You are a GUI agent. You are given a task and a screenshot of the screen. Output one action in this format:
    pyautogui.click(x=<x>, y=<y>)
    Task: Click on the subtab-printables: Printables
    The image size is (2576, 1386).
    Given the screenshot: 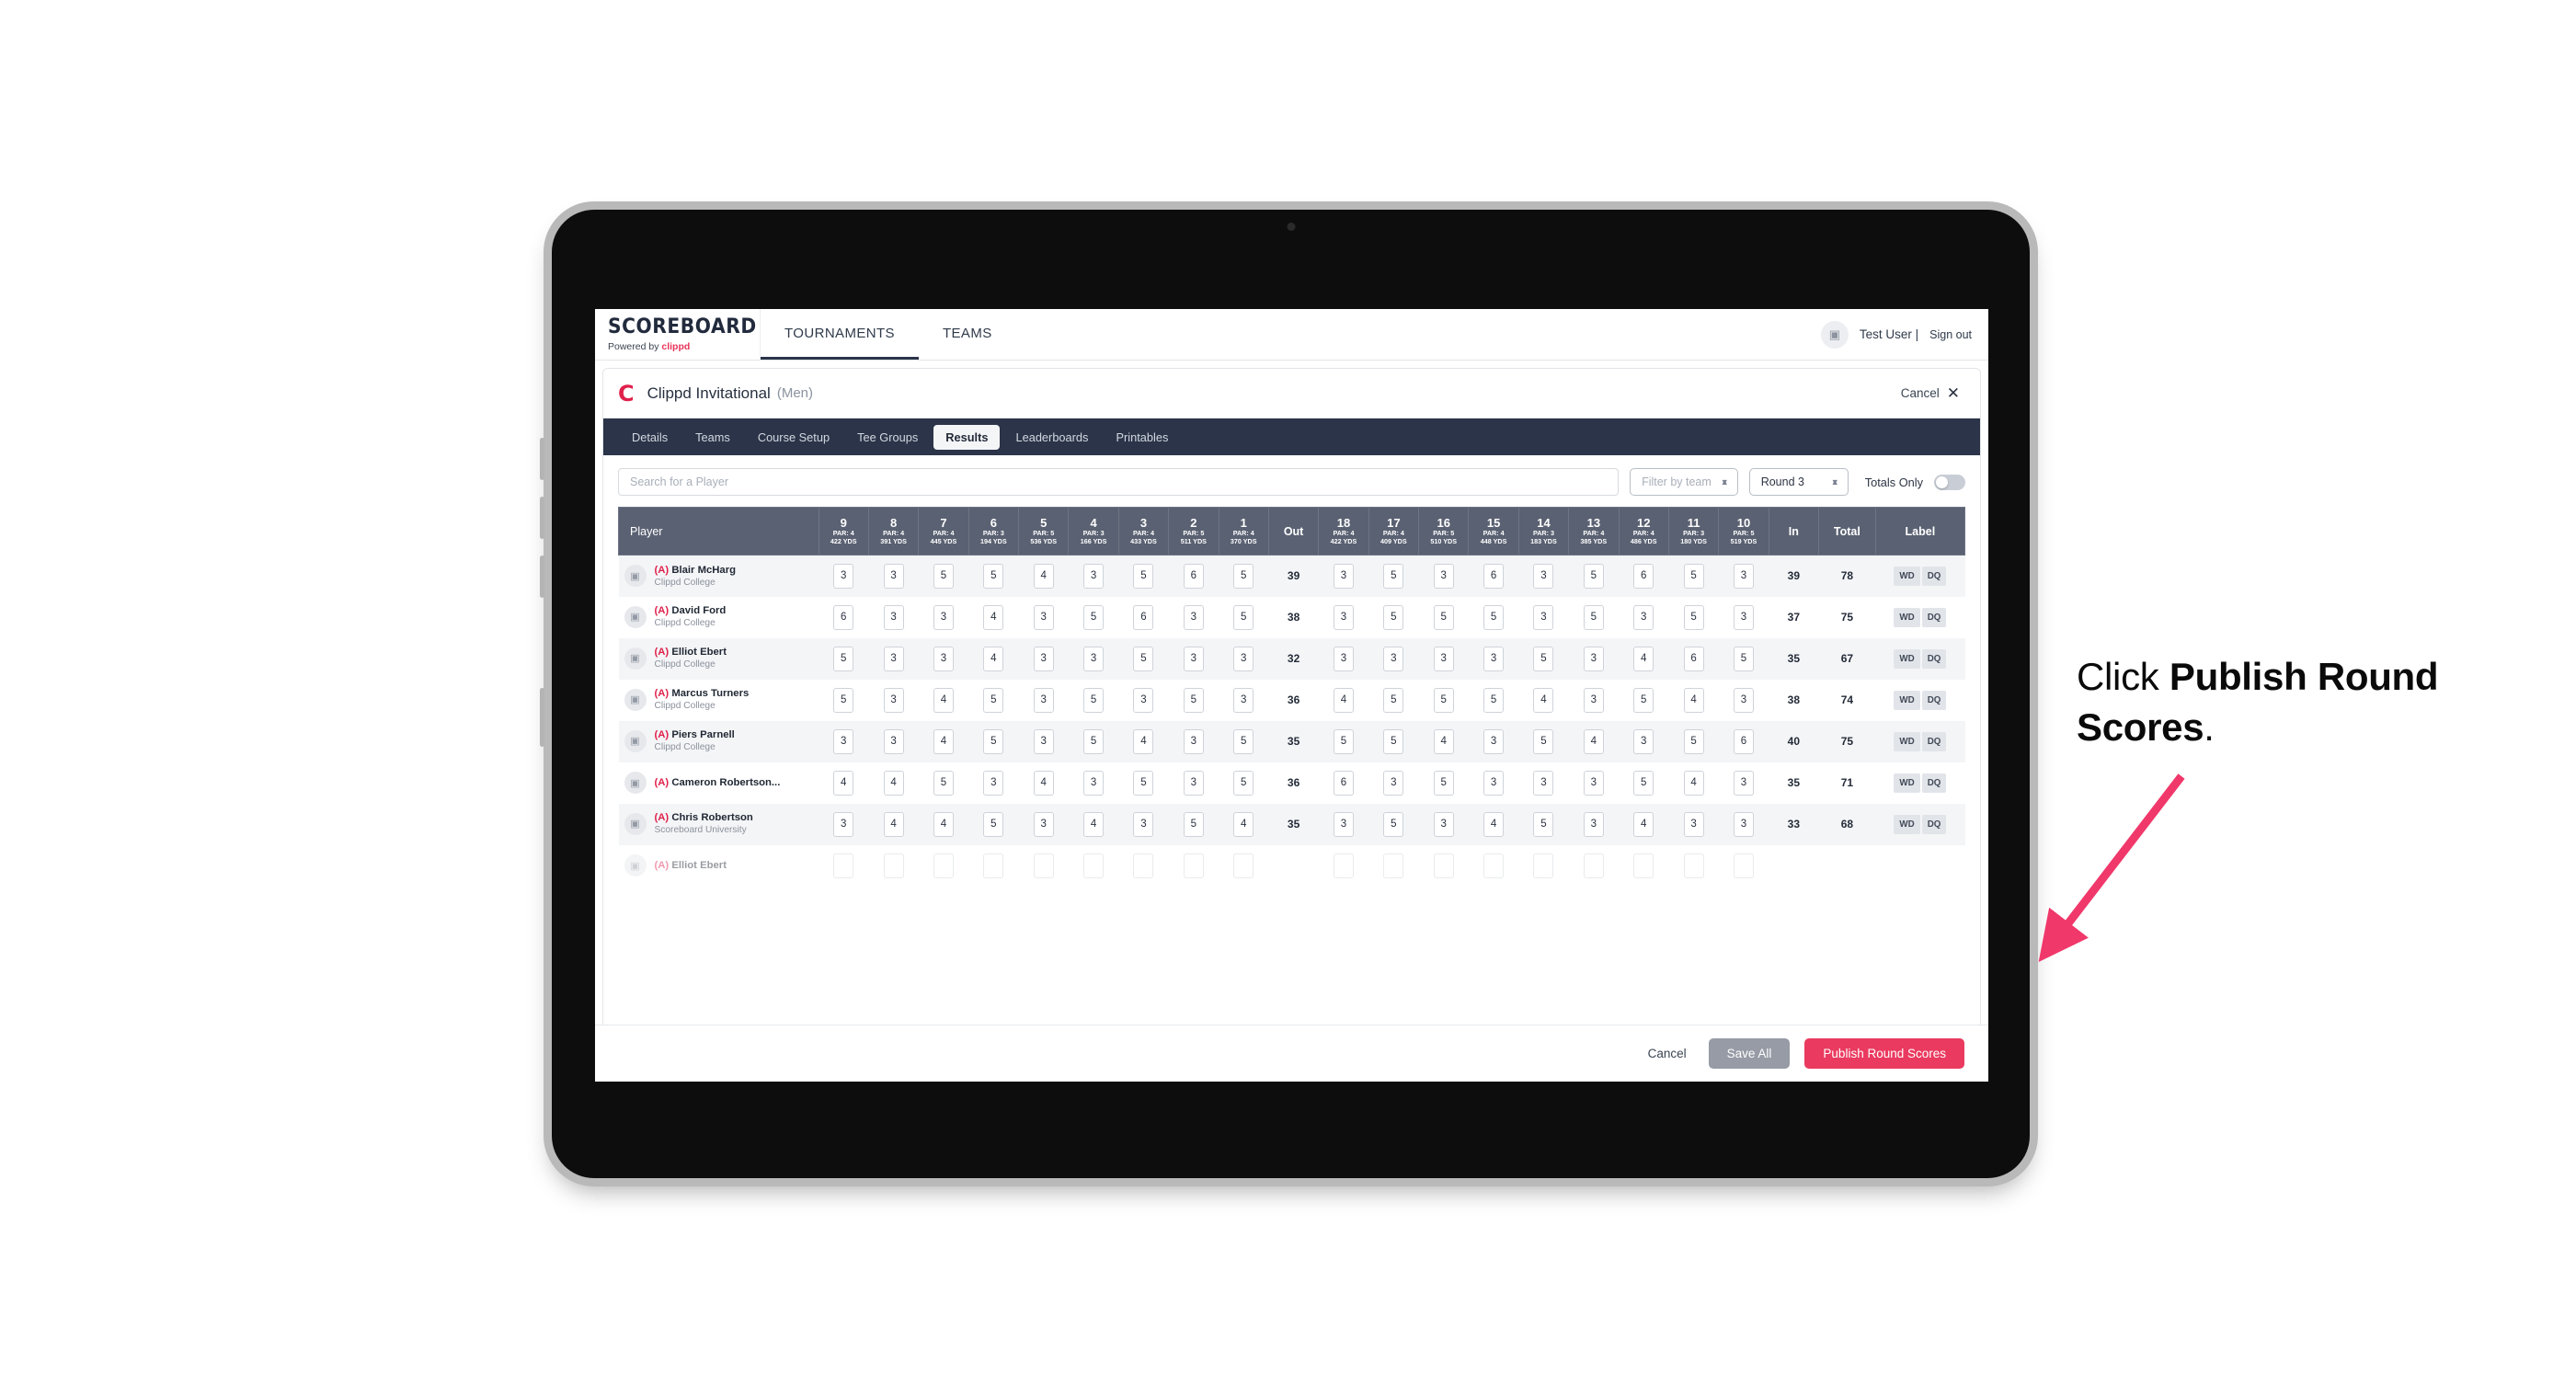 What is the action you would take?
    pyautogui.click(x=1142, y=437)
    